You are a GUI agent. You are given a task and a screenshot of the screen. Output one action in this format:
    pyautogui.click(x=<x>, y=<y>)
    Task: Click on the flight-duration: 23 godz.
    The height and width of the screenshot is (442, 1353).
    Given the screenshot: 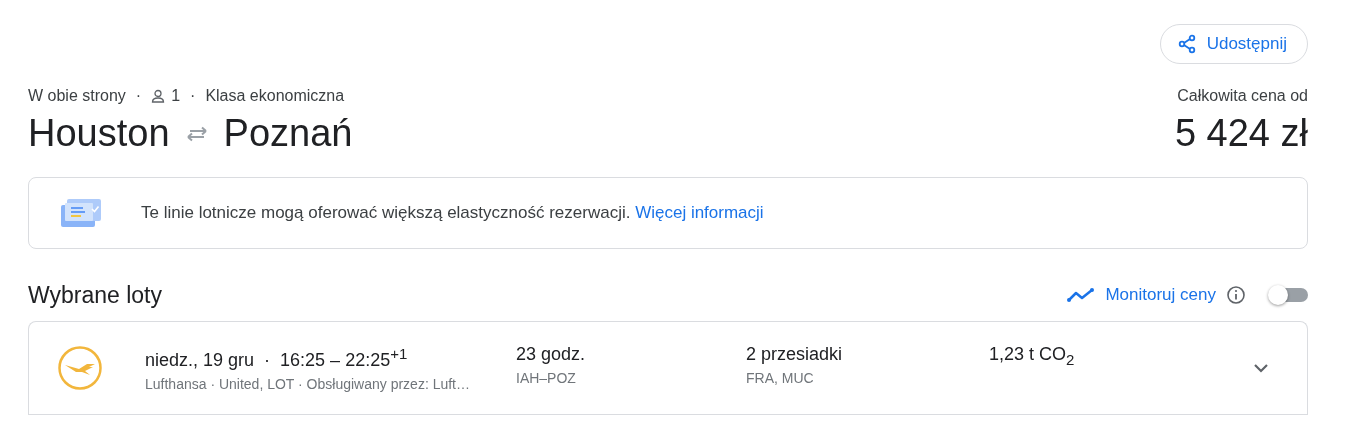 What is the action you would take?
    pyautogui.click(x=551, y=354)
    